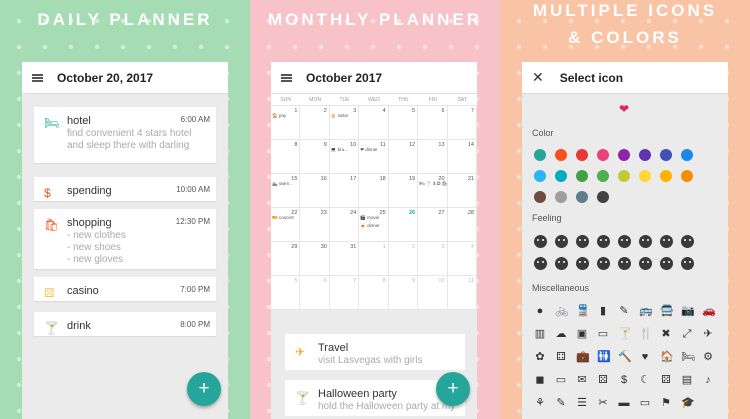  What do you see at coordinates (433, 292) in the screenshot?
I see `calendar-day-cell: 10` at bounding box center [433, 292].